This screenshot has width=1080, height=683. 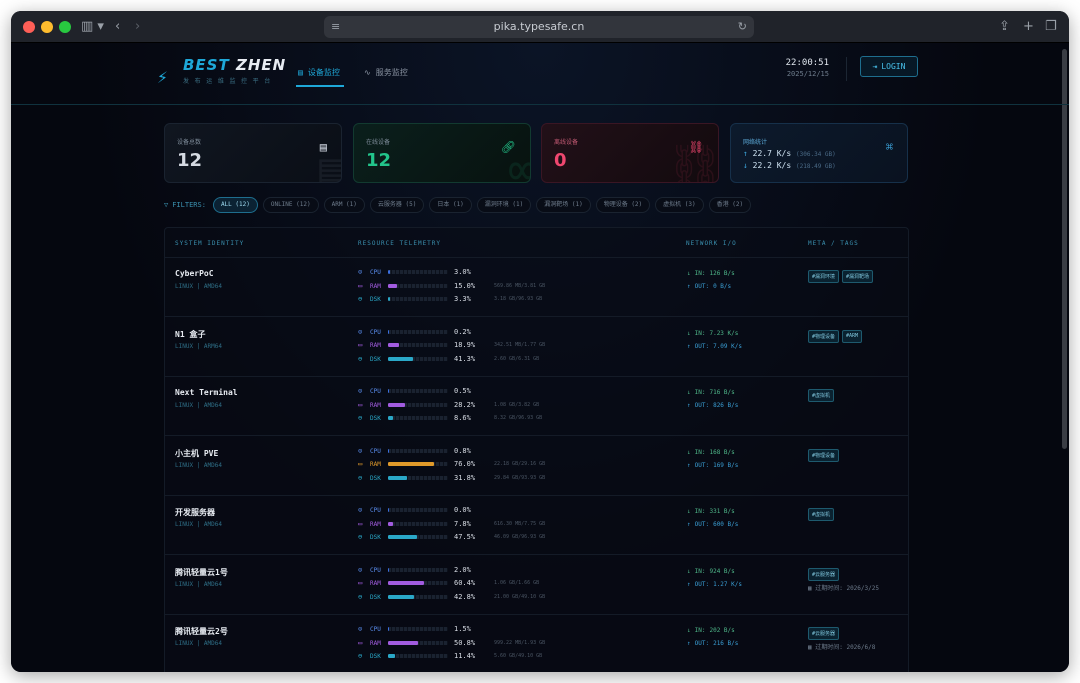 I want to click on share-icon: ⇪, so click(x=1004, y=27).